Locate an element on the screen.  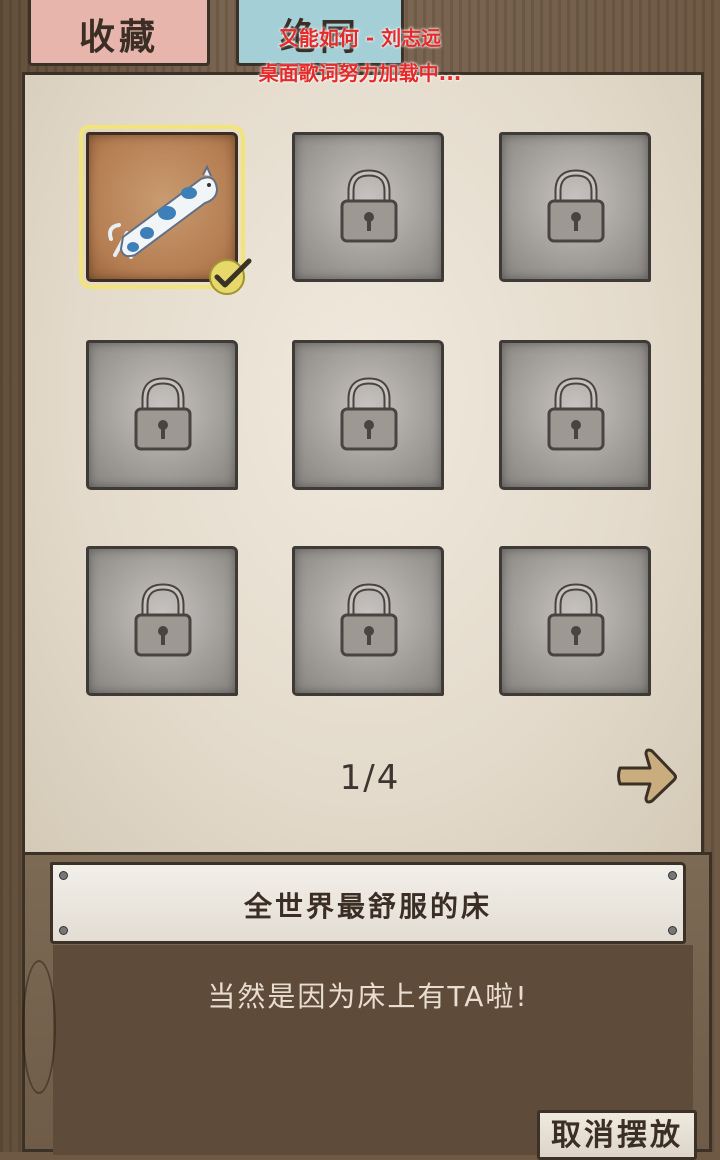
tab-collect-label: 收藏 is located at coordinates (118, 37).